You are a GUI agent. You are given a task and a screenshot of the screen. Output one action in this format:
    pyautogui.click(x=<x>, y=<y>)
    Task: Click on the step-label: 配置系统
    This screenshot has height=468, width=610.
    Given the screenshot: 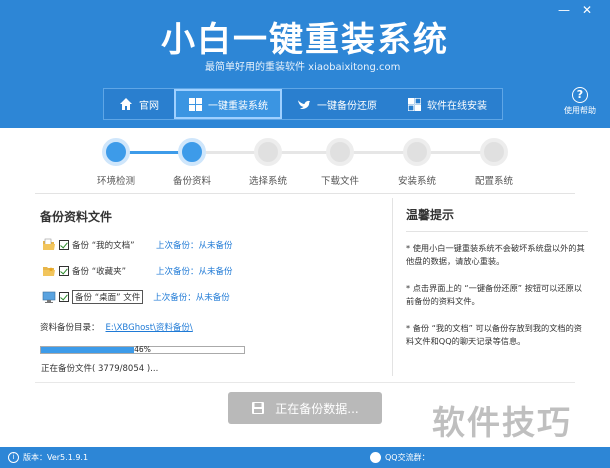 What is the action you would take?
    pyautogui.click(x=493, y=181)
    